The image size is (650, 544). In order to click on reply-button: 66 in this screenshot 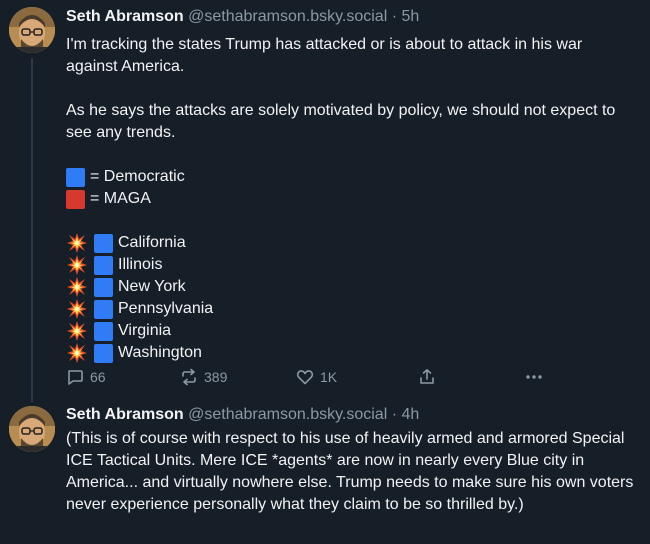, I will do `click(86, 377)`.